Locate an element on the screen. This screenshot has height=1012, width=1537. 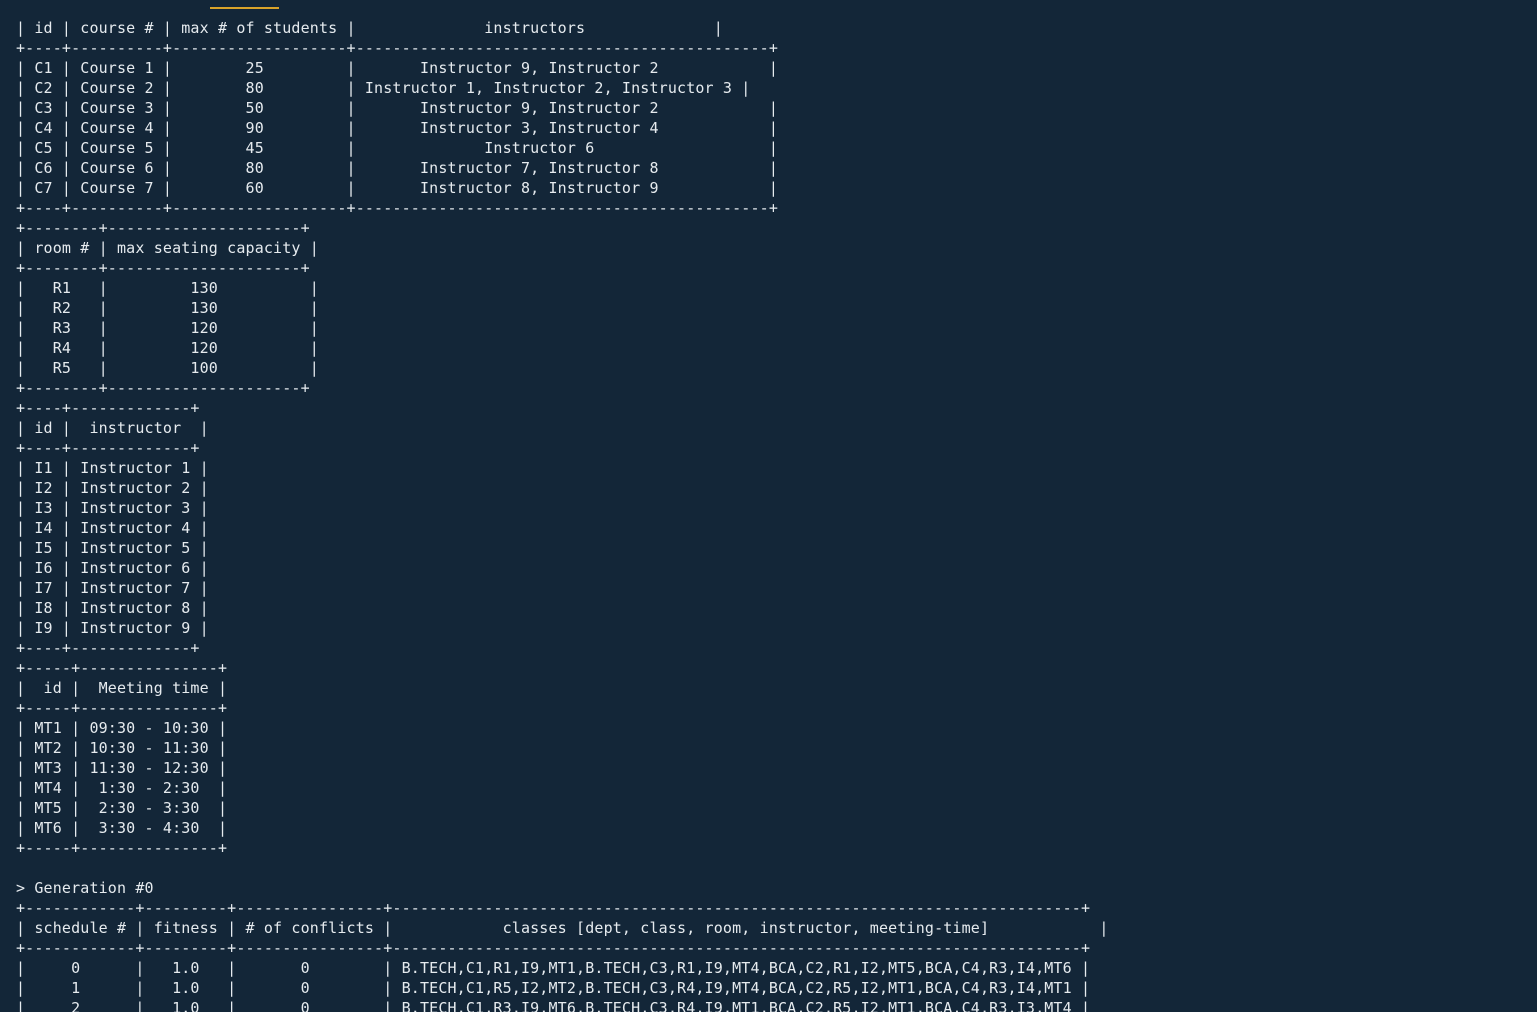
terminal-line: | I4 | Instructor 4 | is located at coordinates (112, 528).